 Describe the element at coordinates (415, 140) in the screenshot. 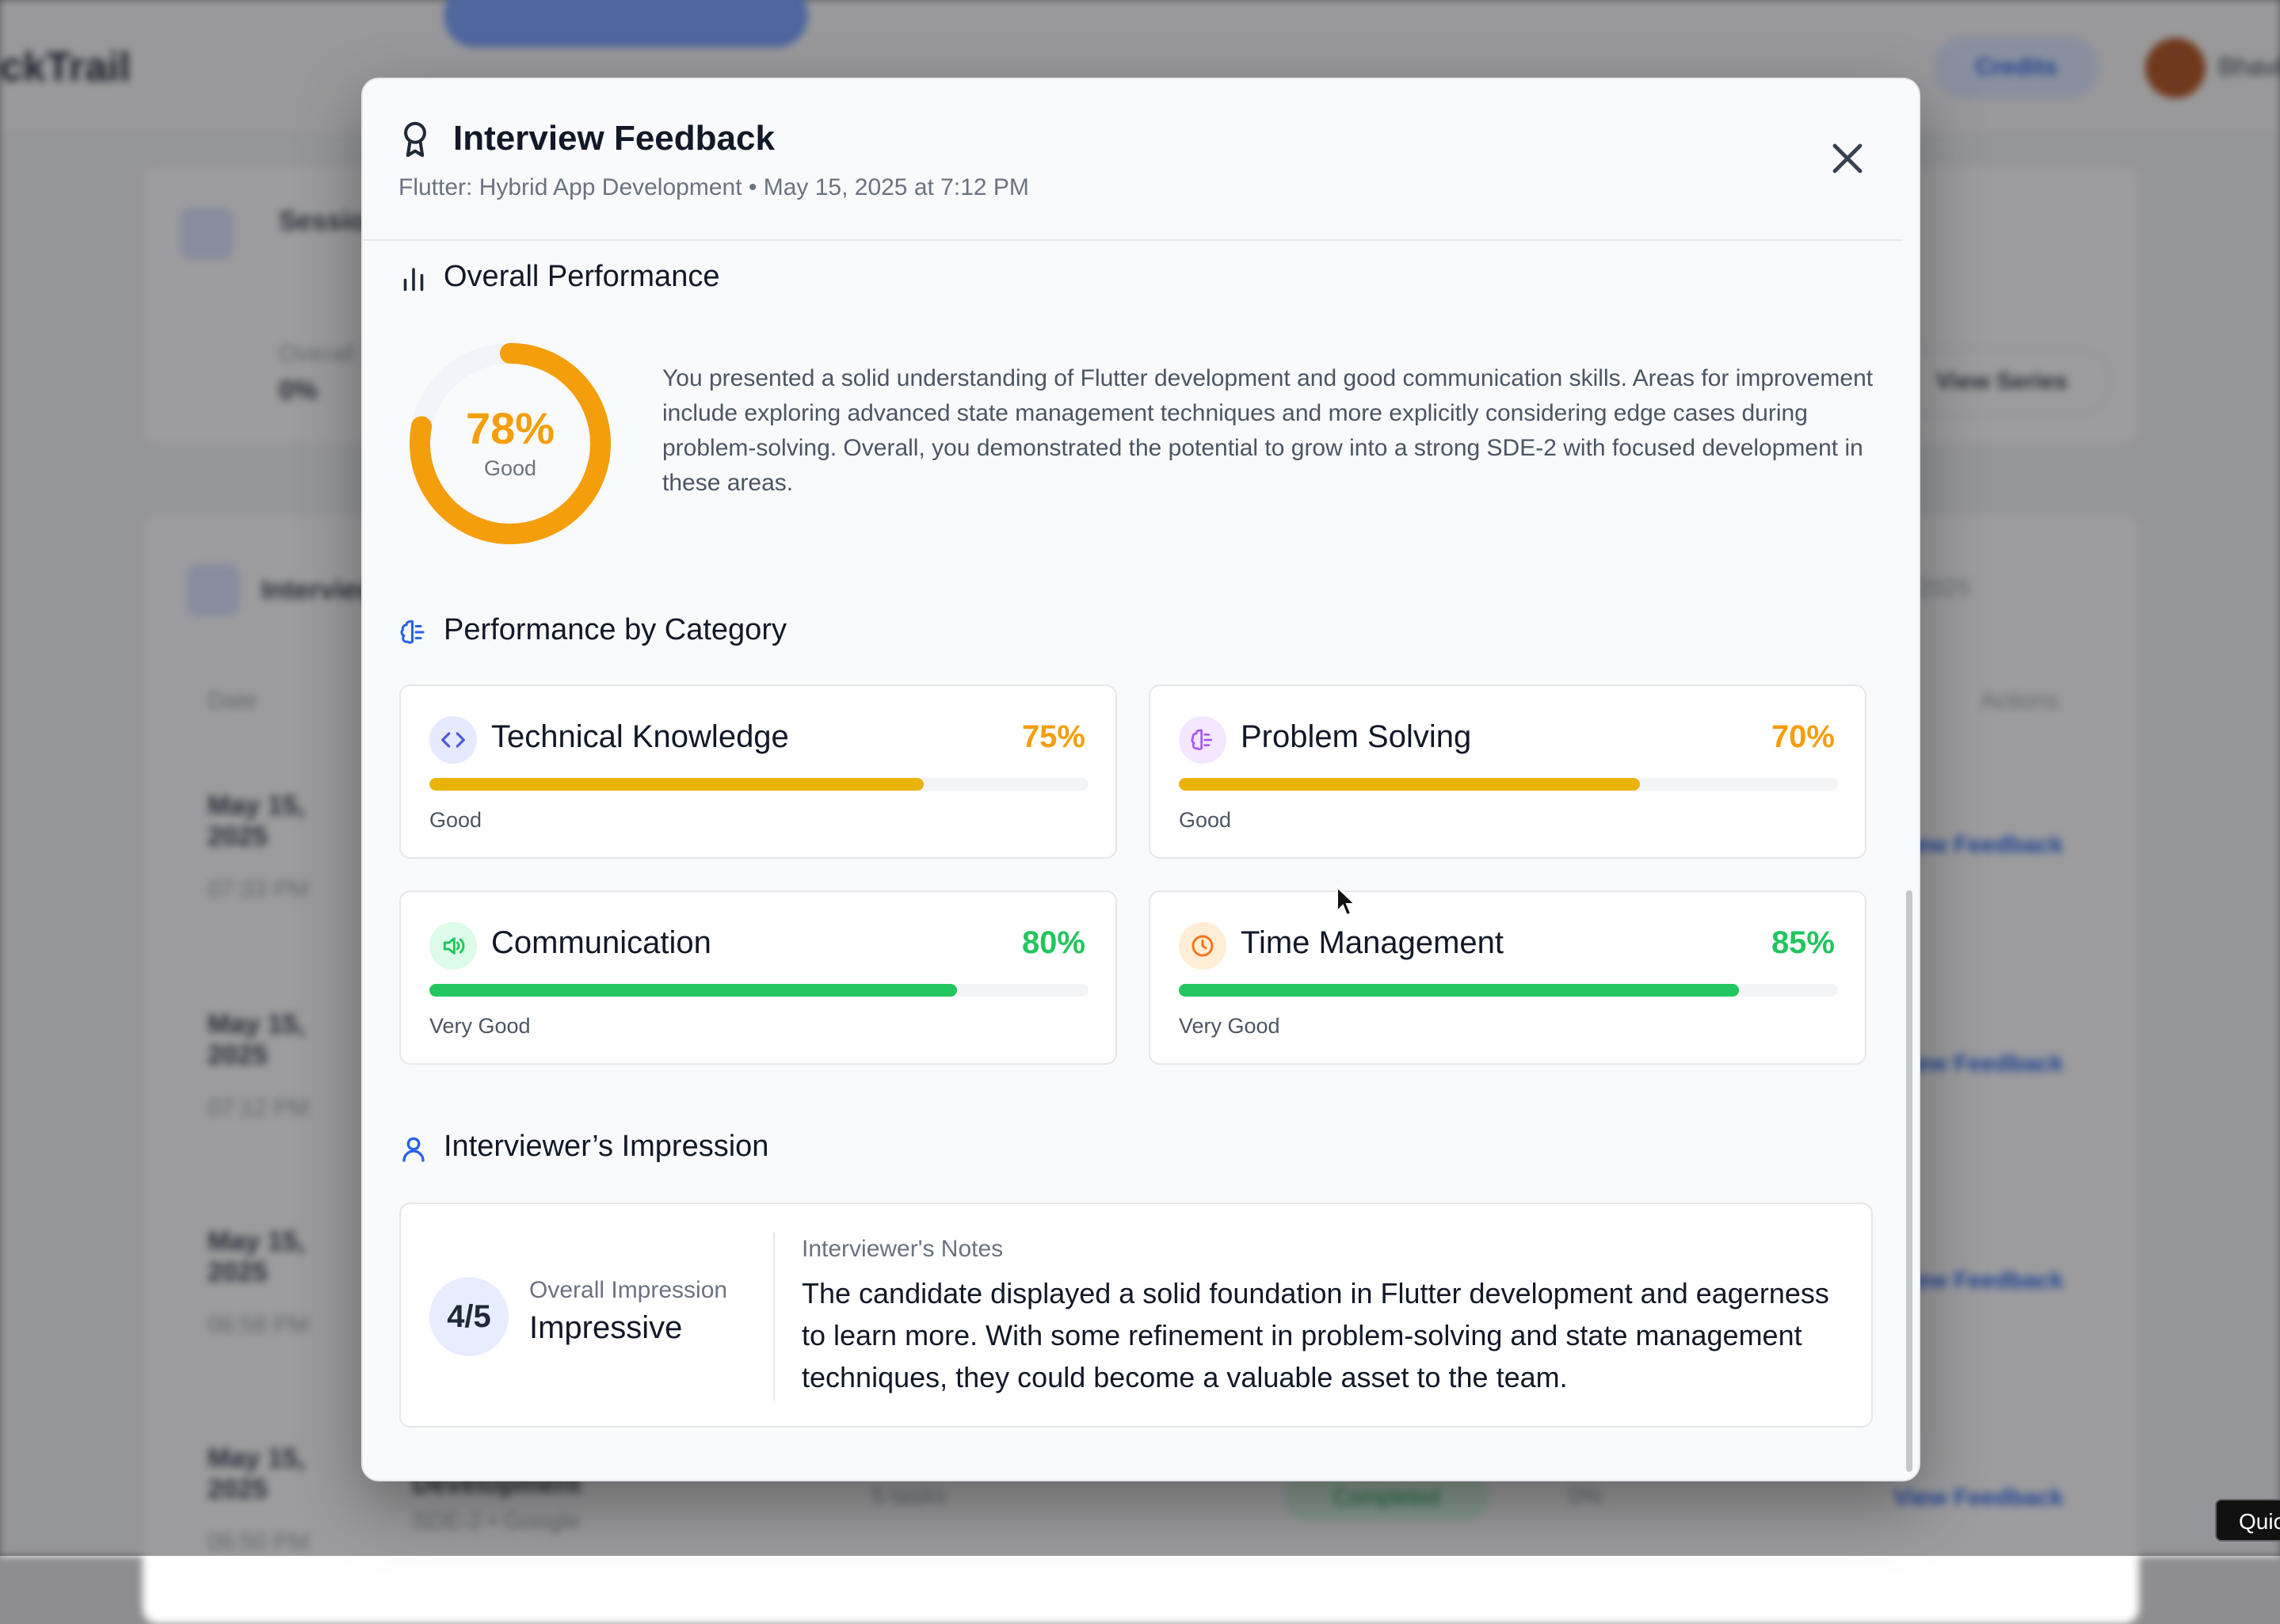

I see `award-icon` at that location.